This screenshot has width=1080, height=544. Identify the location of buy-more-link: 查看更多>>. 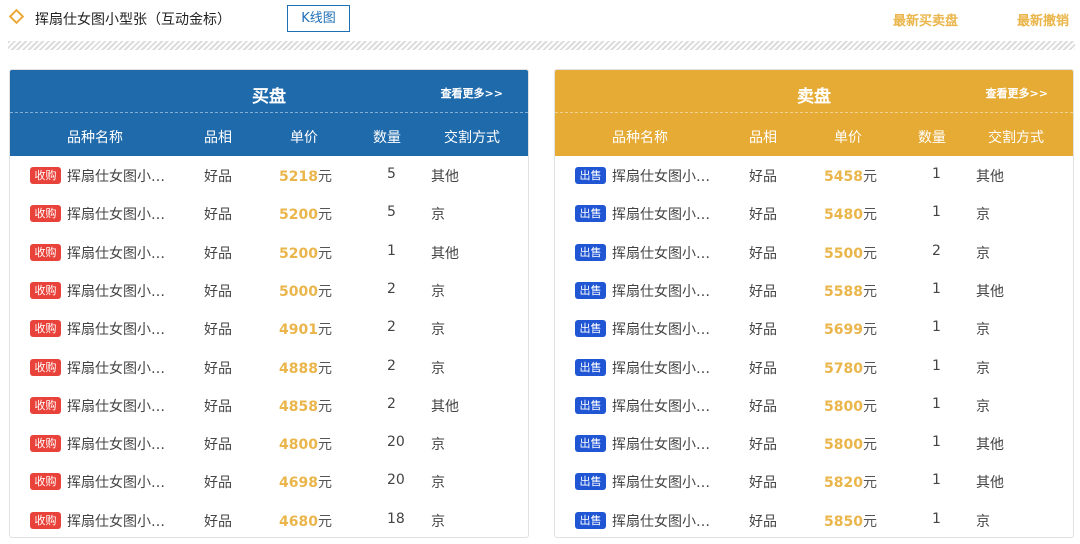
(472, 93).